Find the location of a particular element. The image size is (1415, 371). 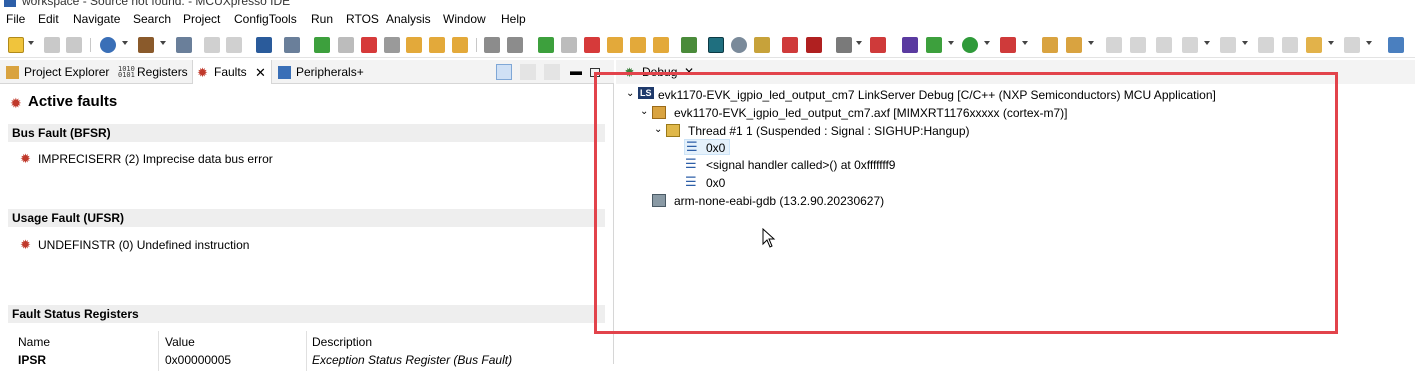

erase-icon is located at coordinates (878, 45).